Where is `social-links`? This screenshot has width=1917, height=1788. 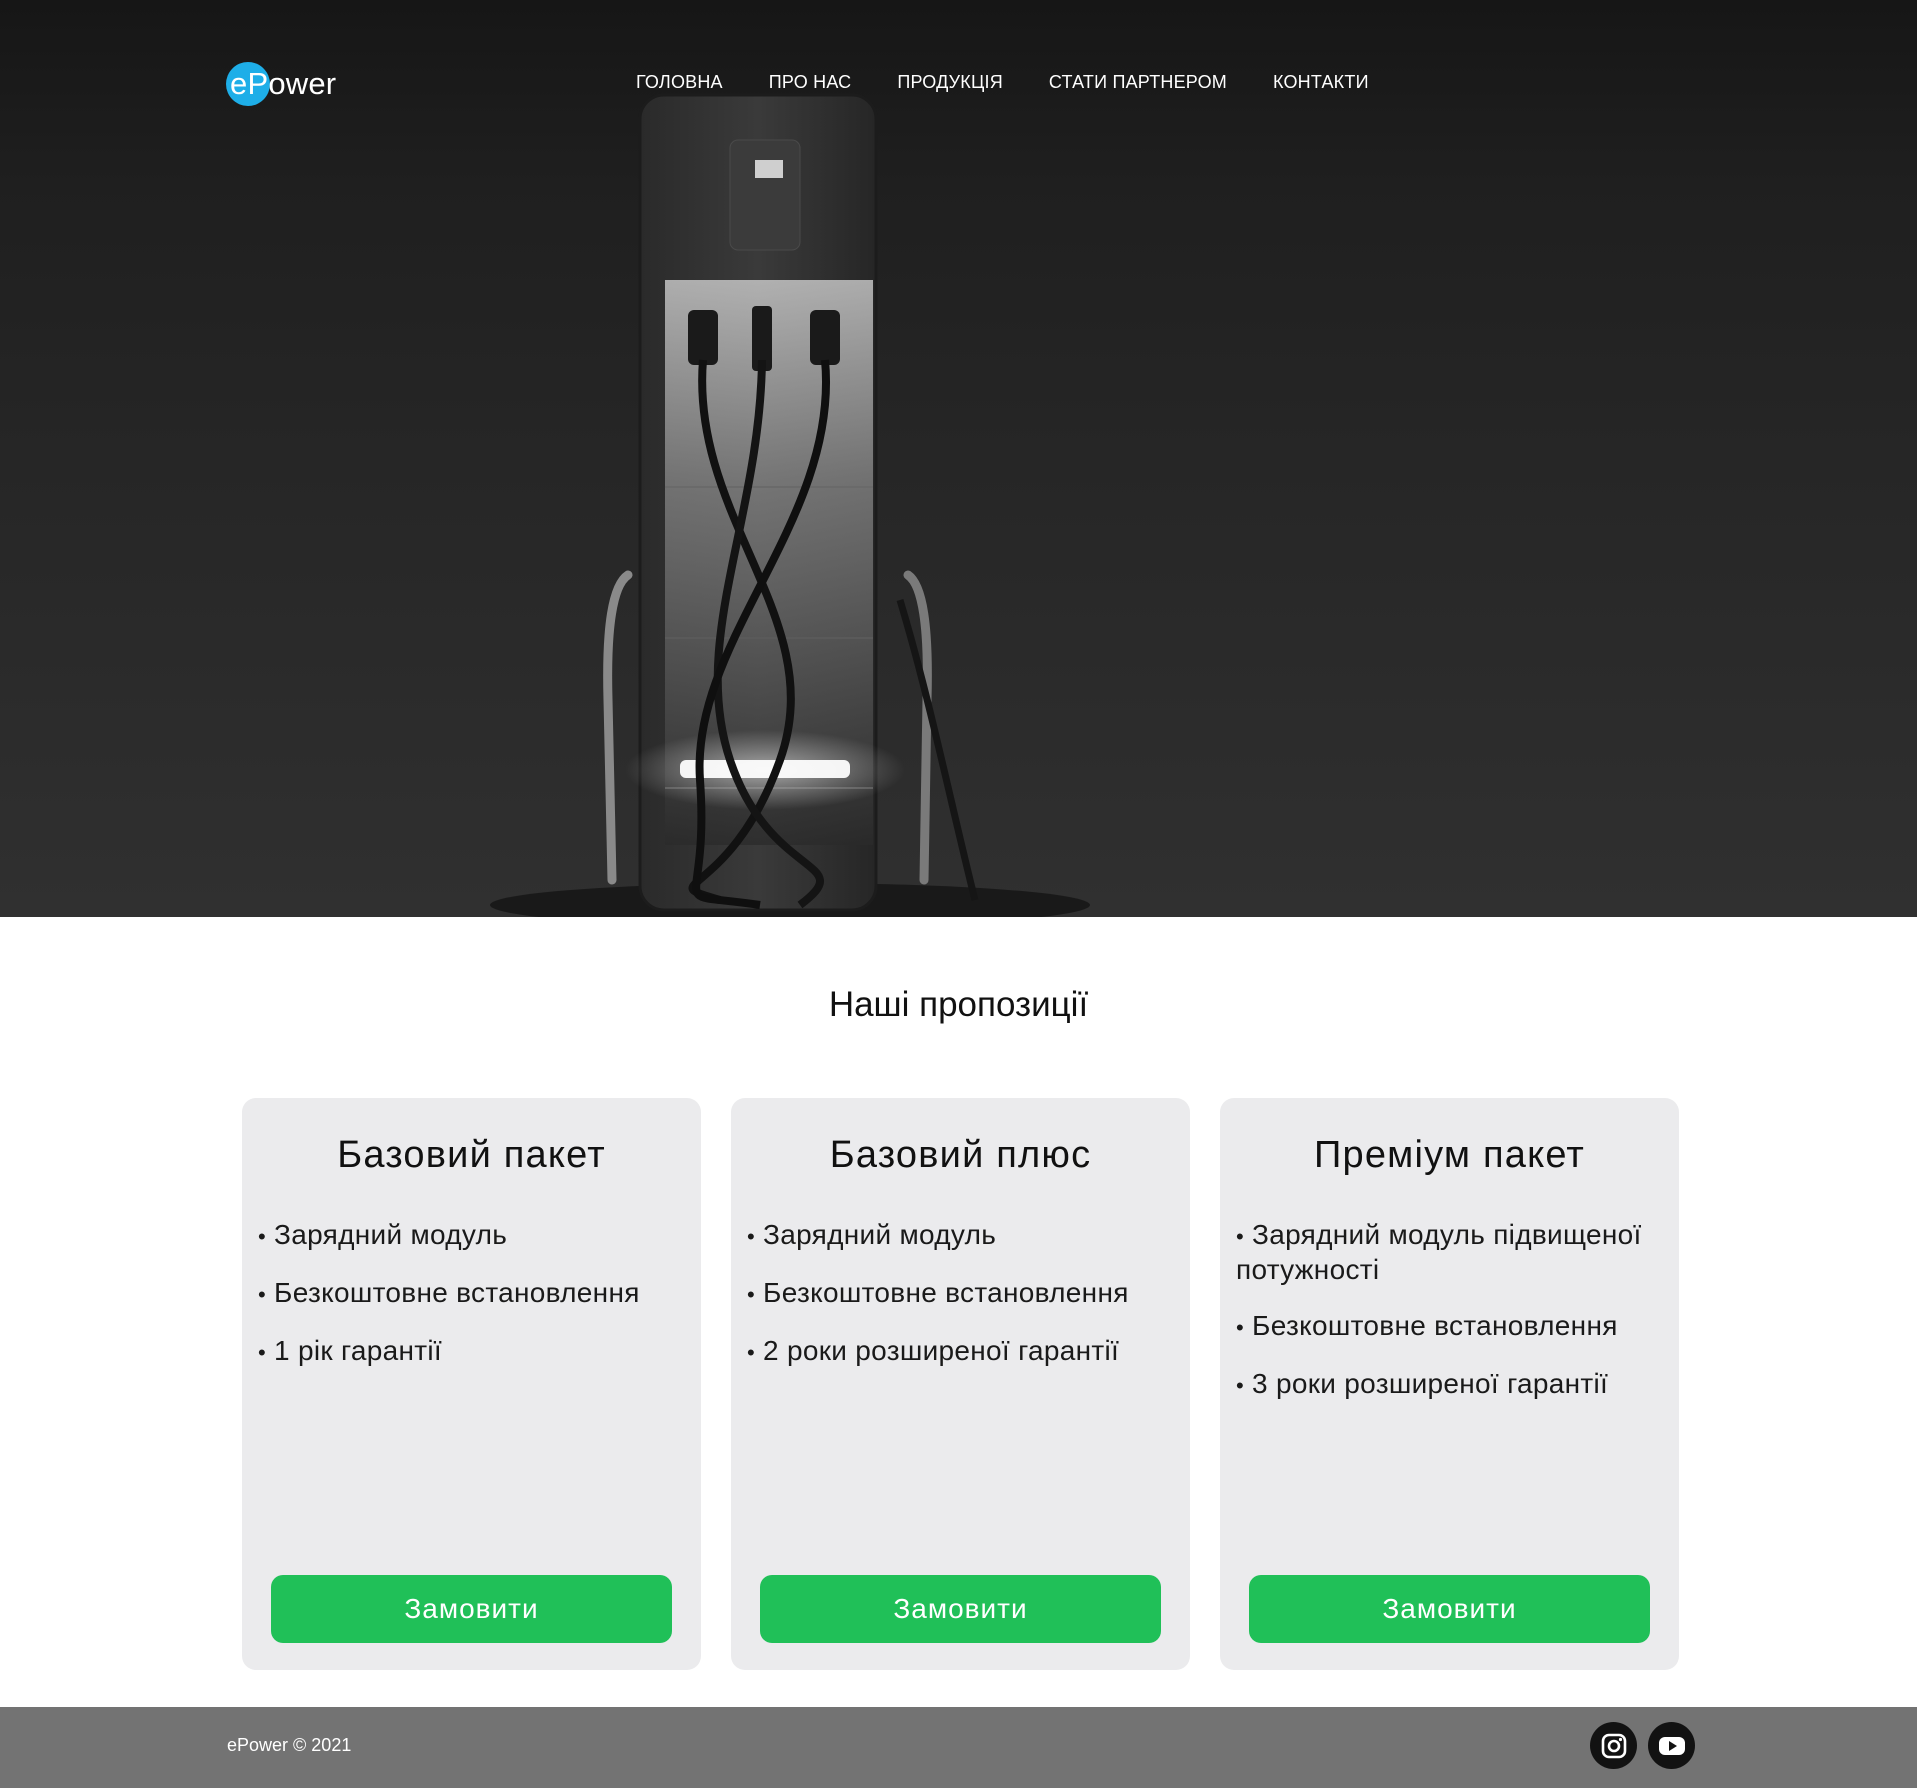 social-links is located at coordinates (1642, 1745).